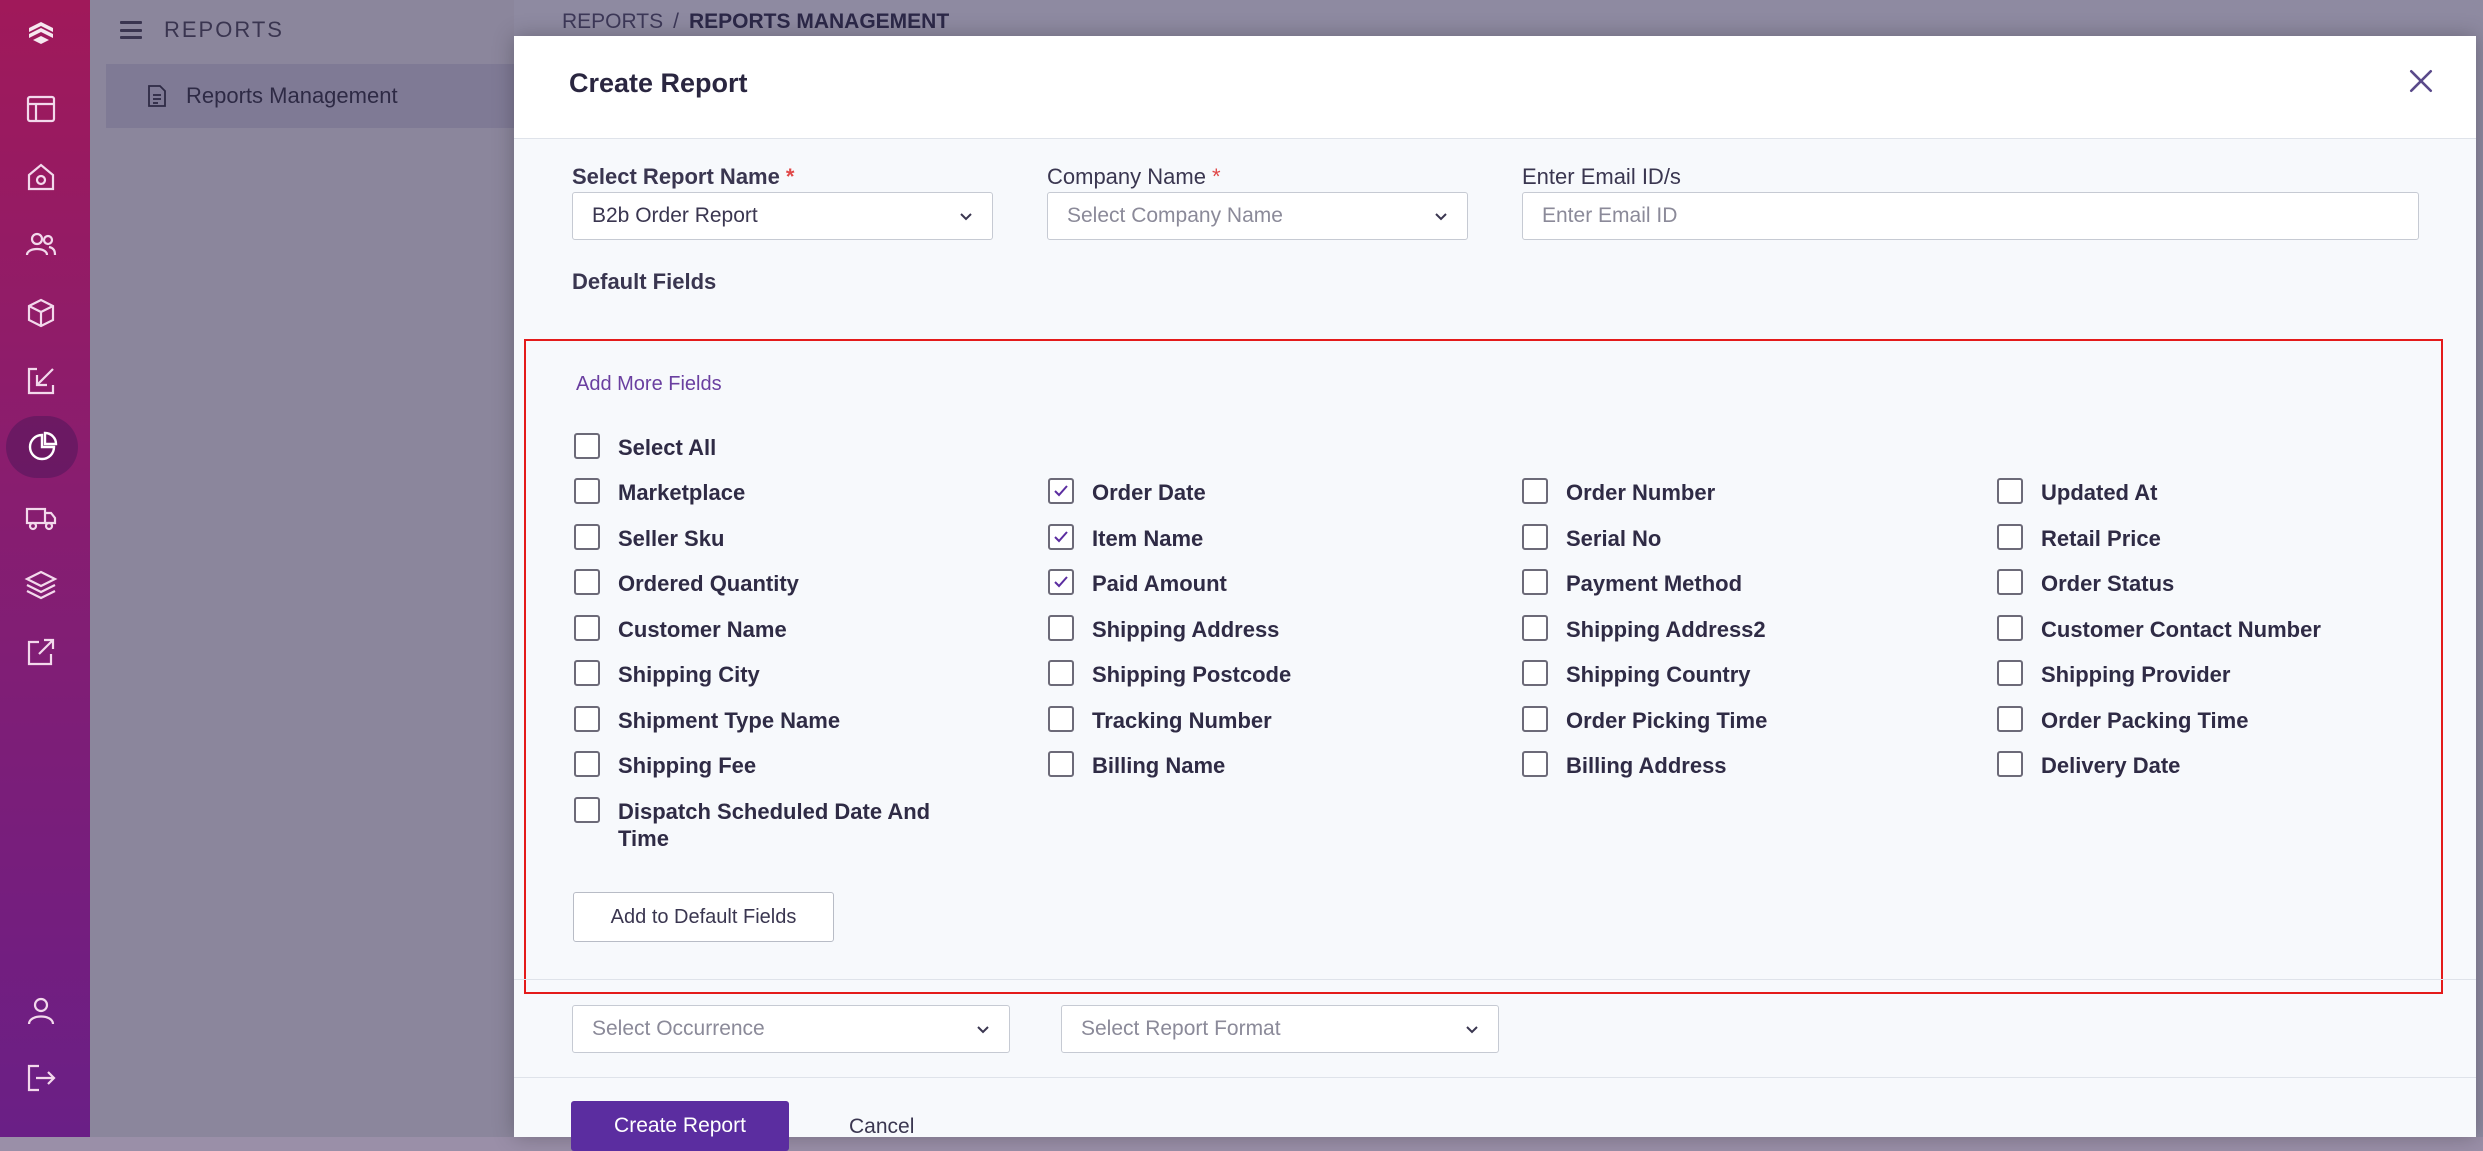  I want to click on field-checkbox: Customer Name, so click(766, 629).